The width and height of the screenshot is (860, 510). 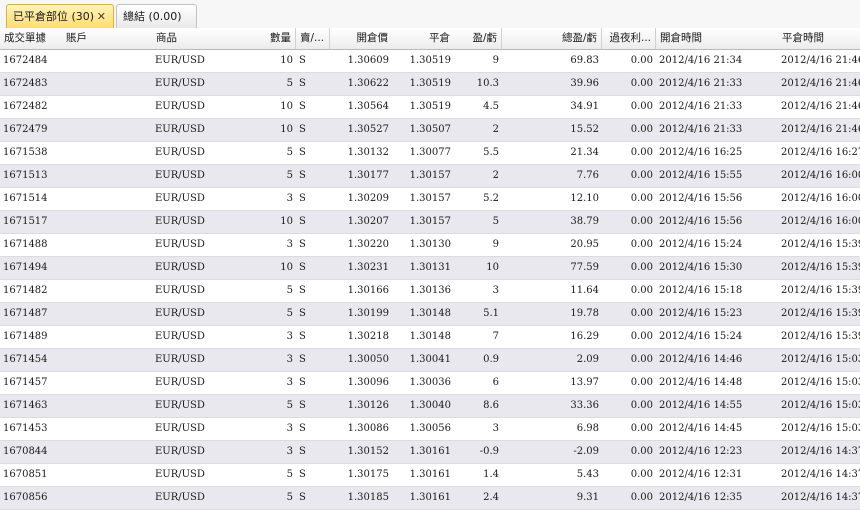 What do you see at coordinates (156, 16) in the screenshot?
I see `tab-summary: 總結 (0.00)` at bounding box center [156, 16].